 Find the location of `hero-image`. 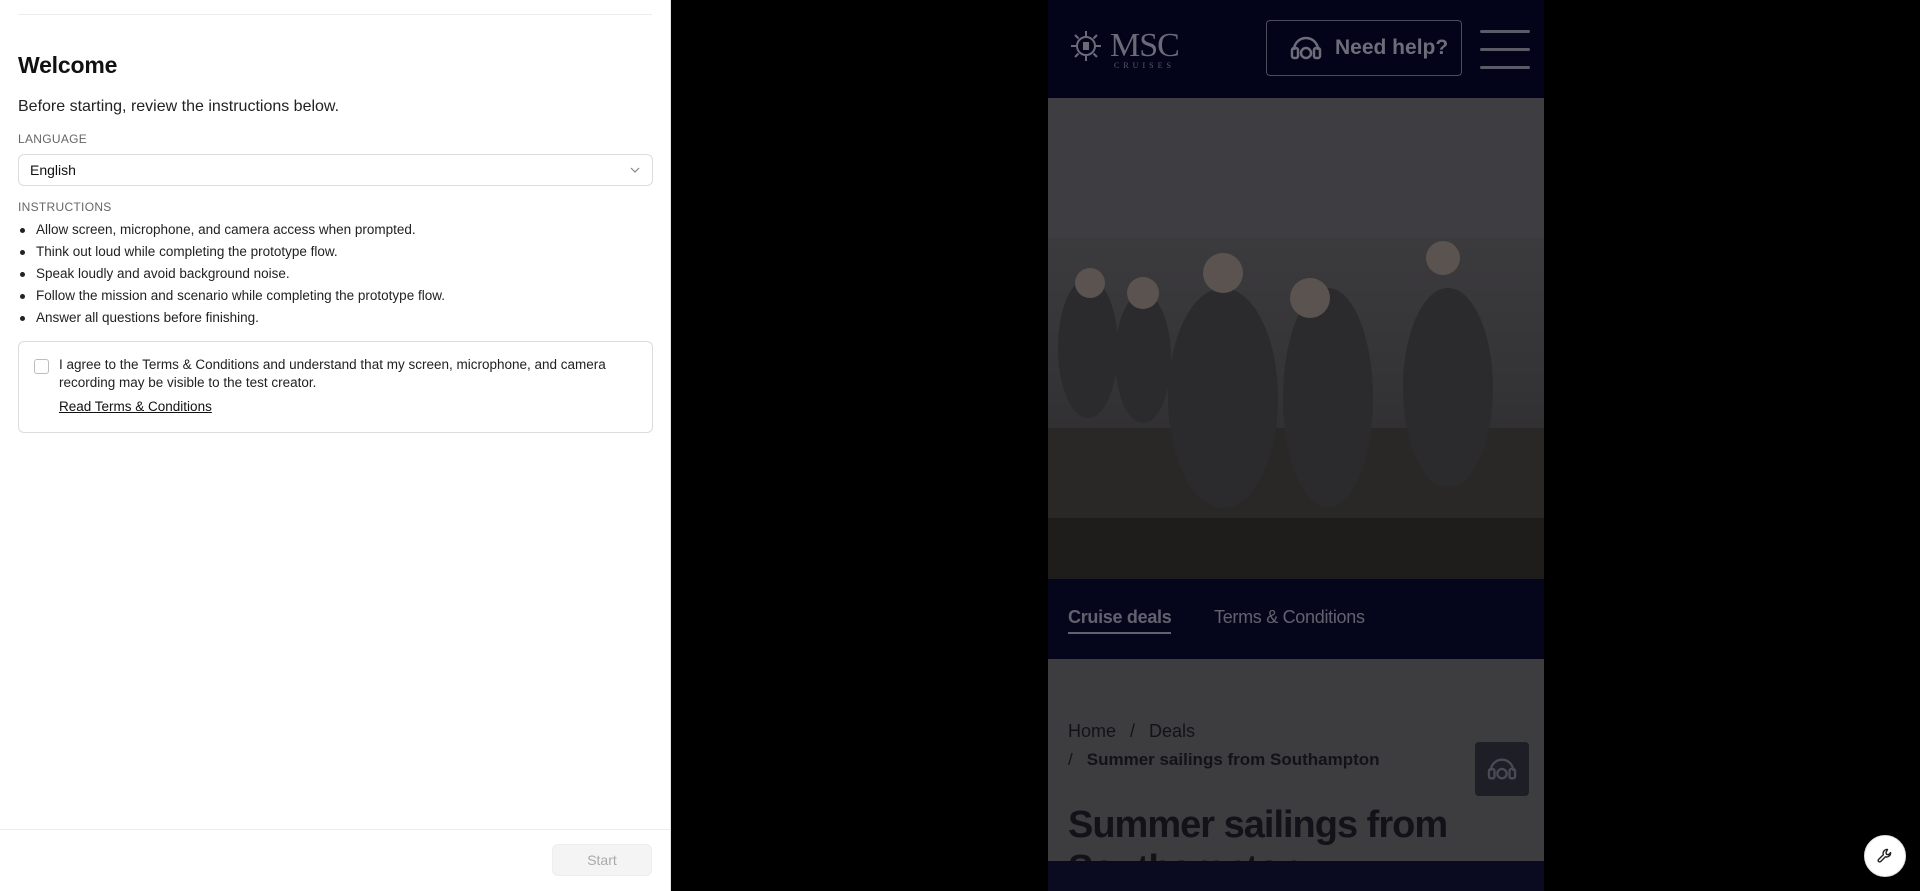

hero-image is located at coordinates (1296, 338).